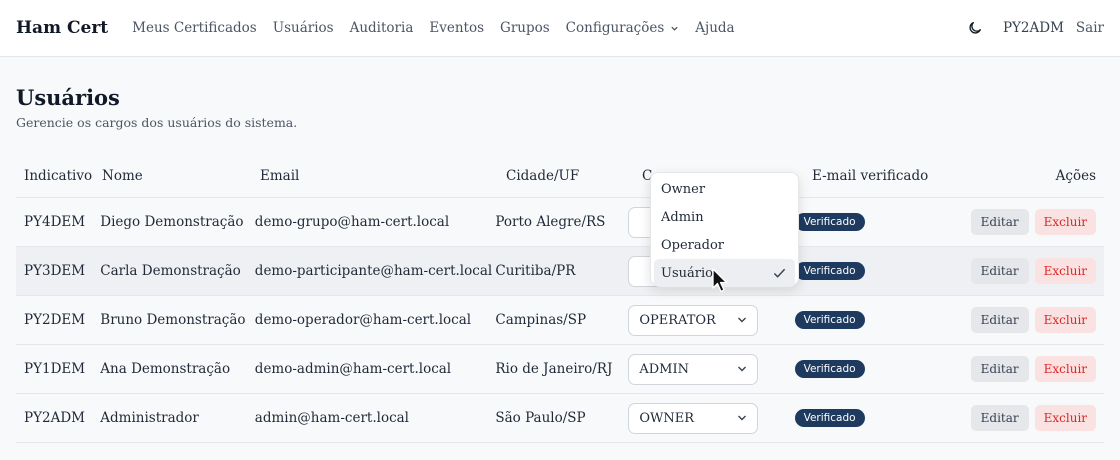 Image resolution: width=1120 pixels, height=460 pixels. What do you see at coordinates (554, 369) in the screenshot?
I see `cell-city: Rio de Janeiro/RJ` at bounding box center [554, 369].